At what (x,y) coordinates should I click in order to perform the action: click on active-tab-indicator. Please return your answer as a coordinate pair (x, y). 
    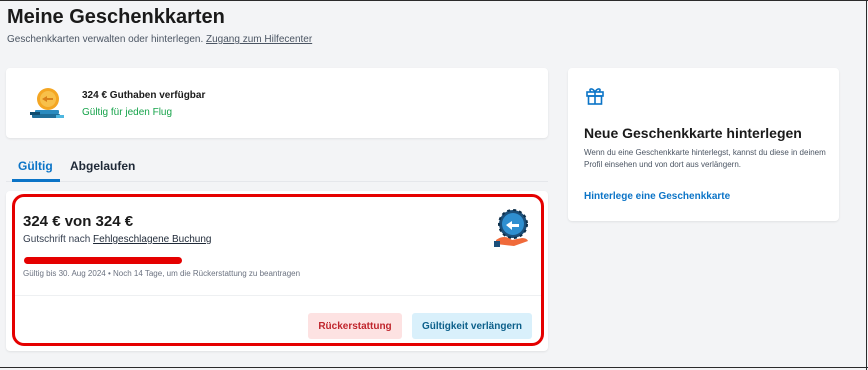
    Looking at the image, I should click on (36, 180).